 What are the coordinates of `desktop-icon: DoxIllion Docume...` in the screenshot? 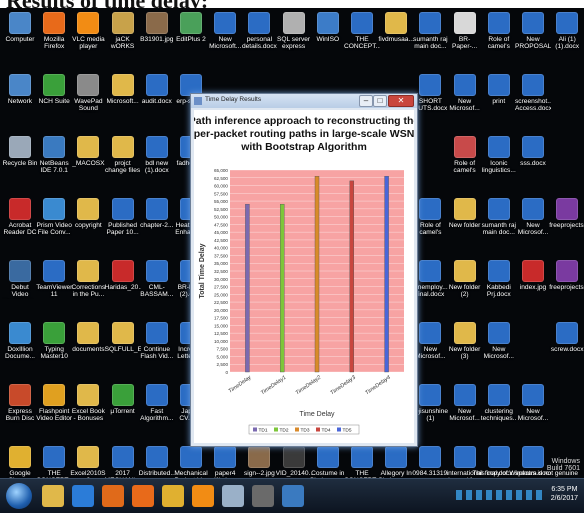 It's located at (20, 350).